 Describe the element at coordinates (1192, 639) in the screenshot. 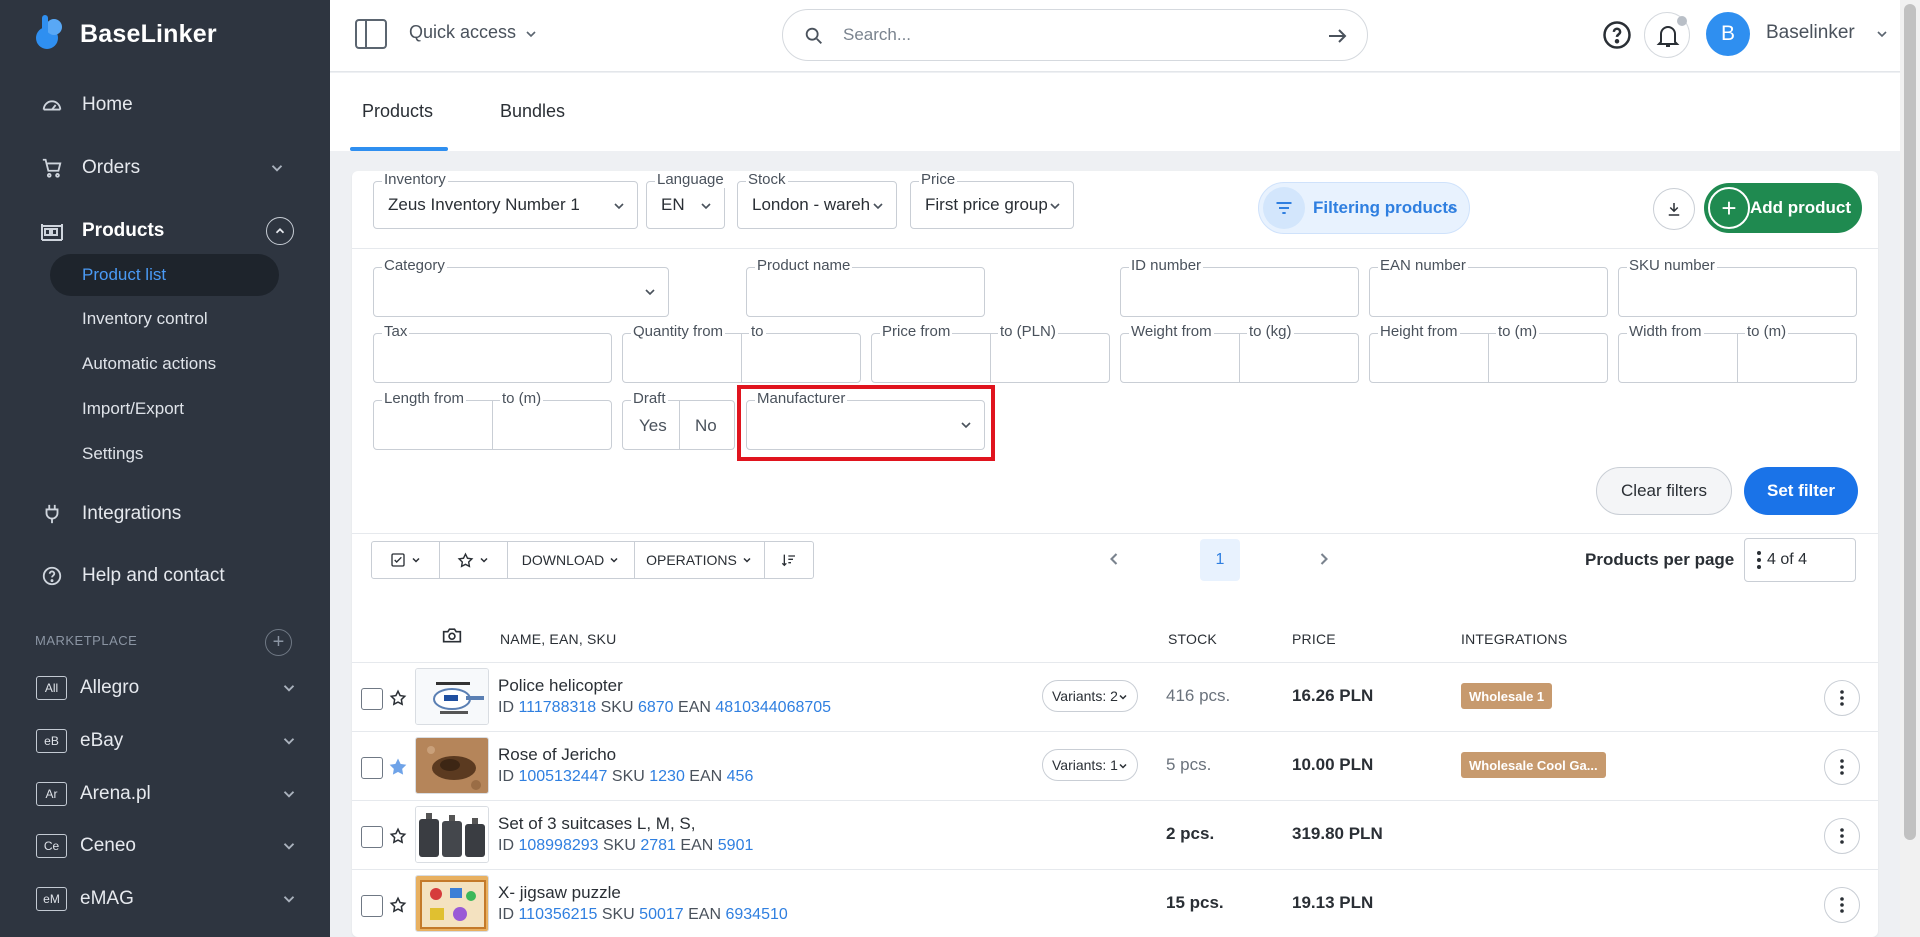

I see `column-header-stock: STOCK` at that location.